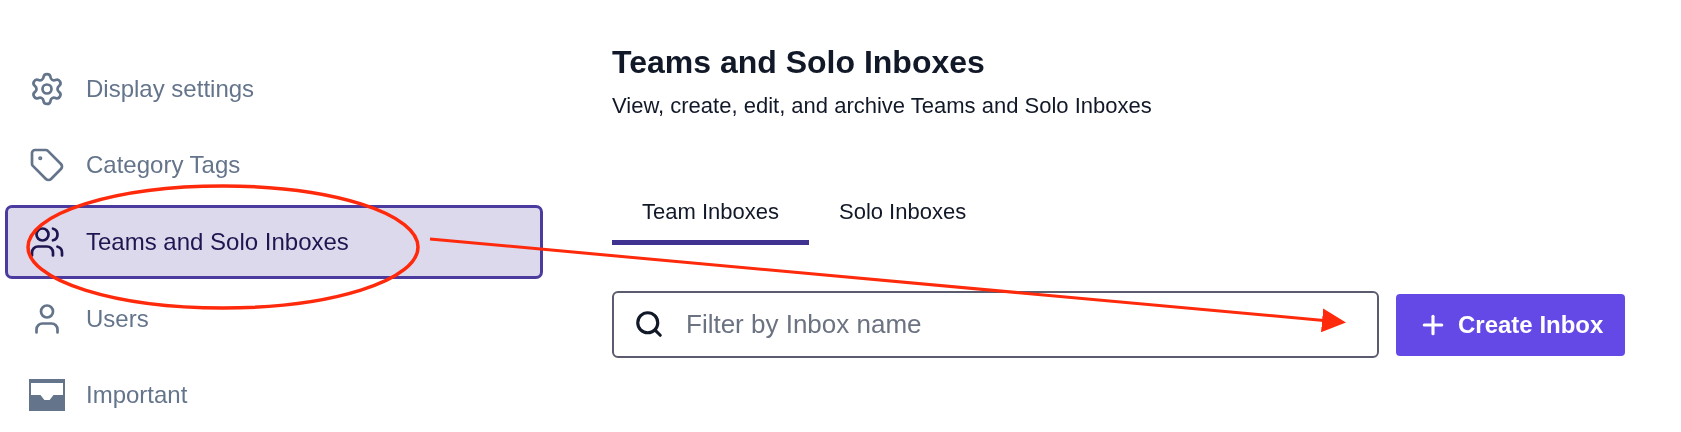 The width and height of the screenshot is (1681, 432). What do you see at coordinates (47, 395) in the screenshot?
I see `tray-icon` at bounding box center [47, 395].